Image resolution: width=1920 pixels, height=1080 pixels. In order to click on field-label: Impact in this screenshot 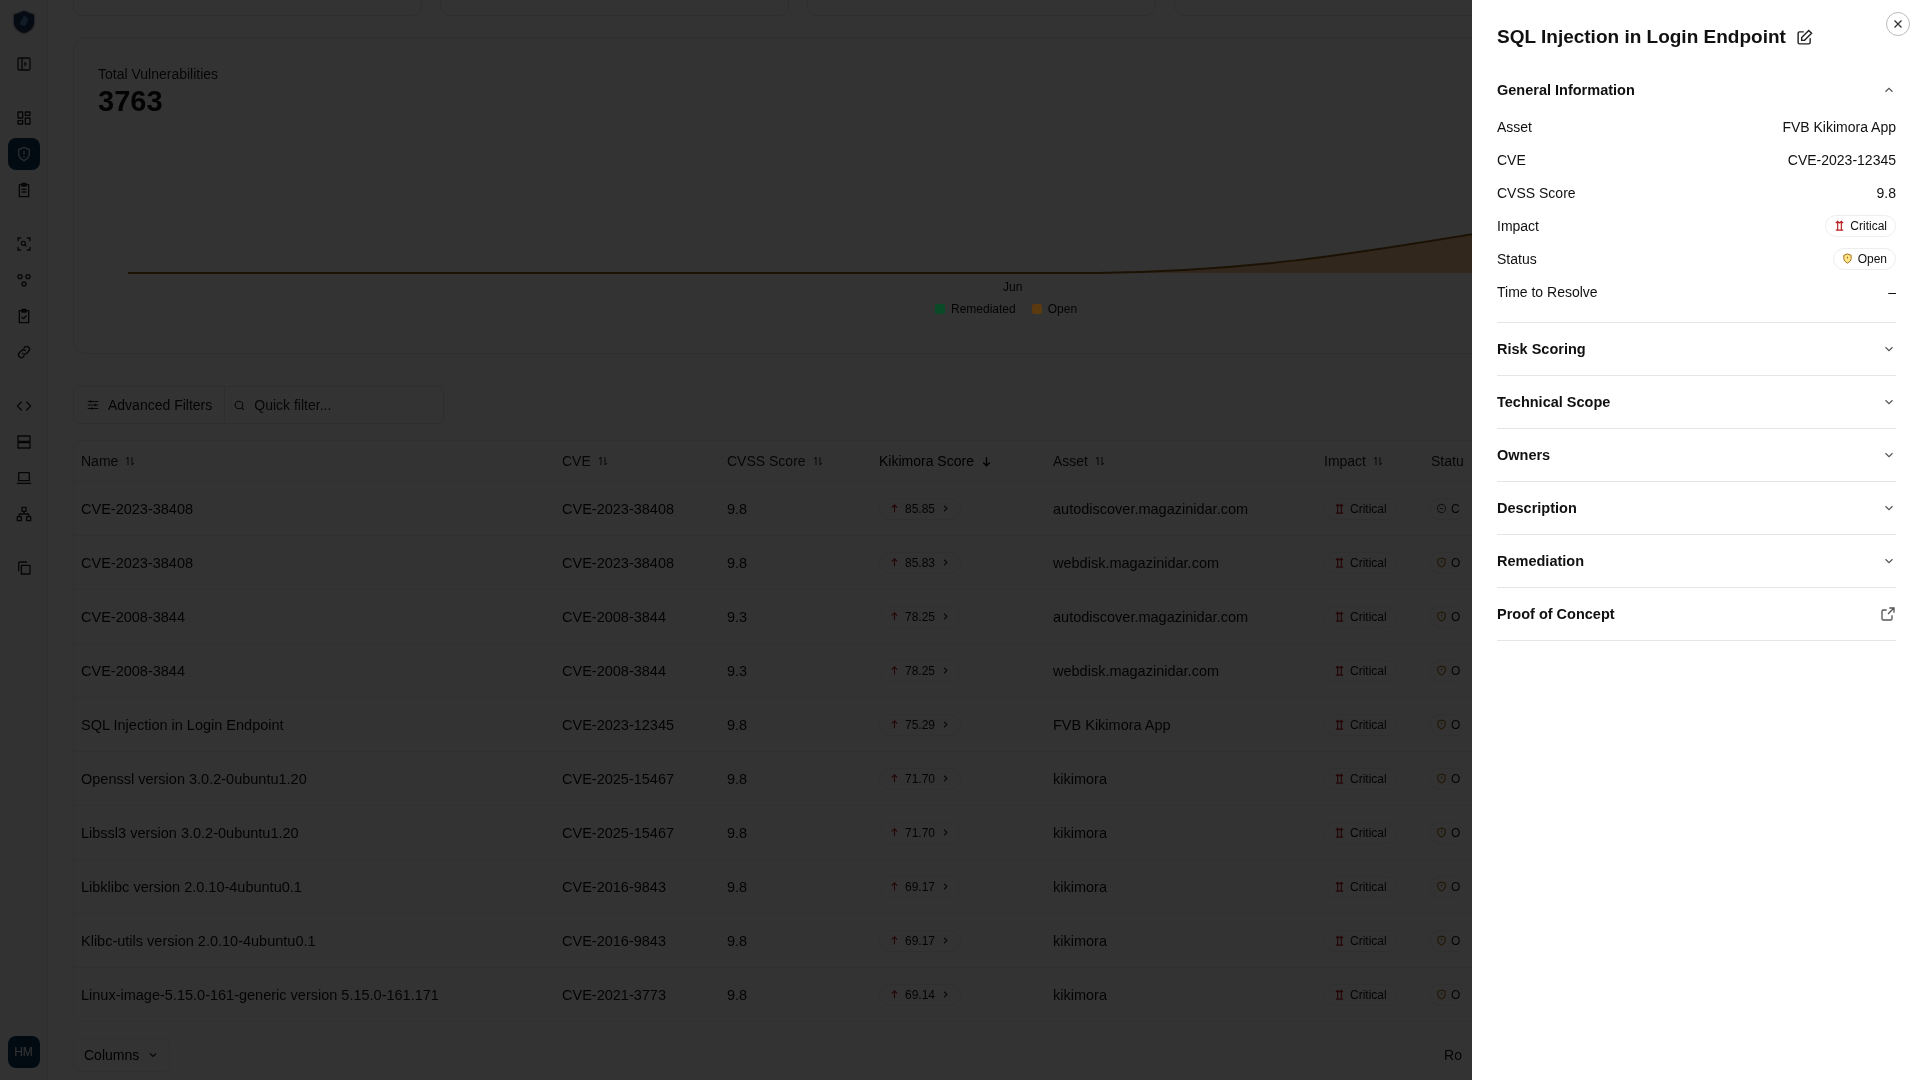, I will do `click(1518, 225)`.